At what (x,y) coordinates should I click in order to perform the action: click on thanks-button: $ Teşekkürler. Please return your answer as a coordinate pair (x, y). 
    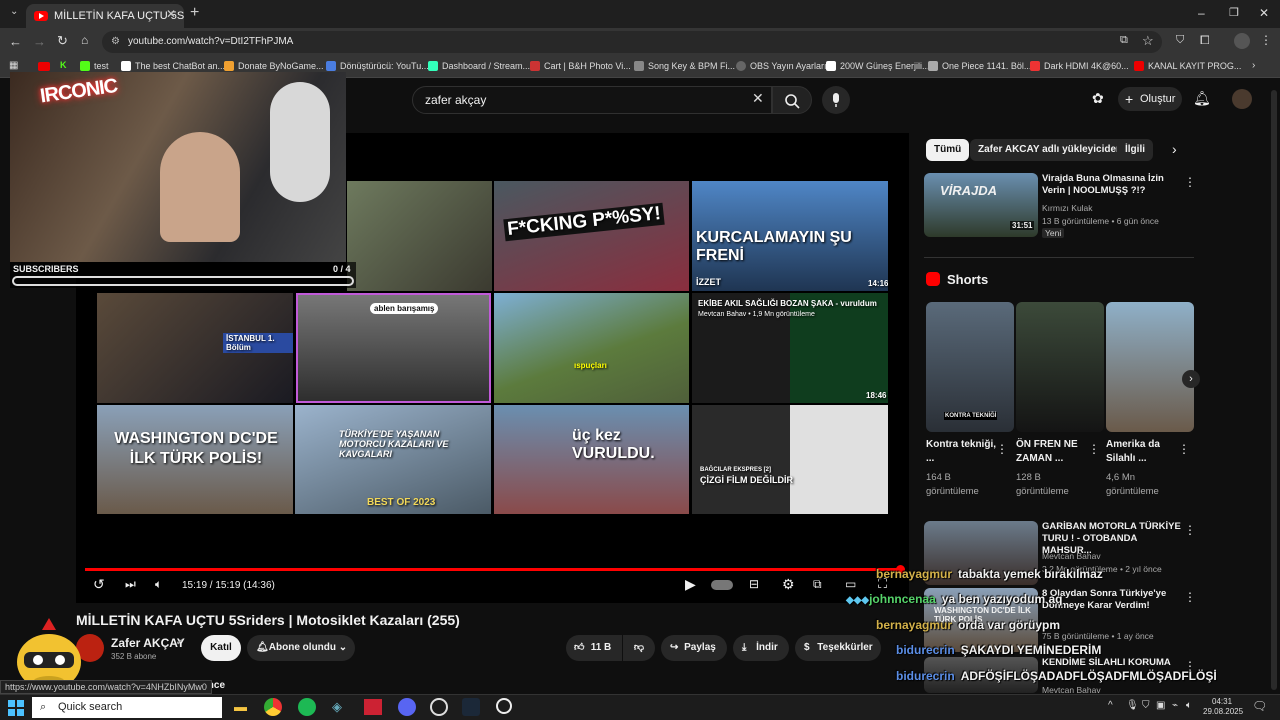
    Looking at the image, I should click on (838, 648).